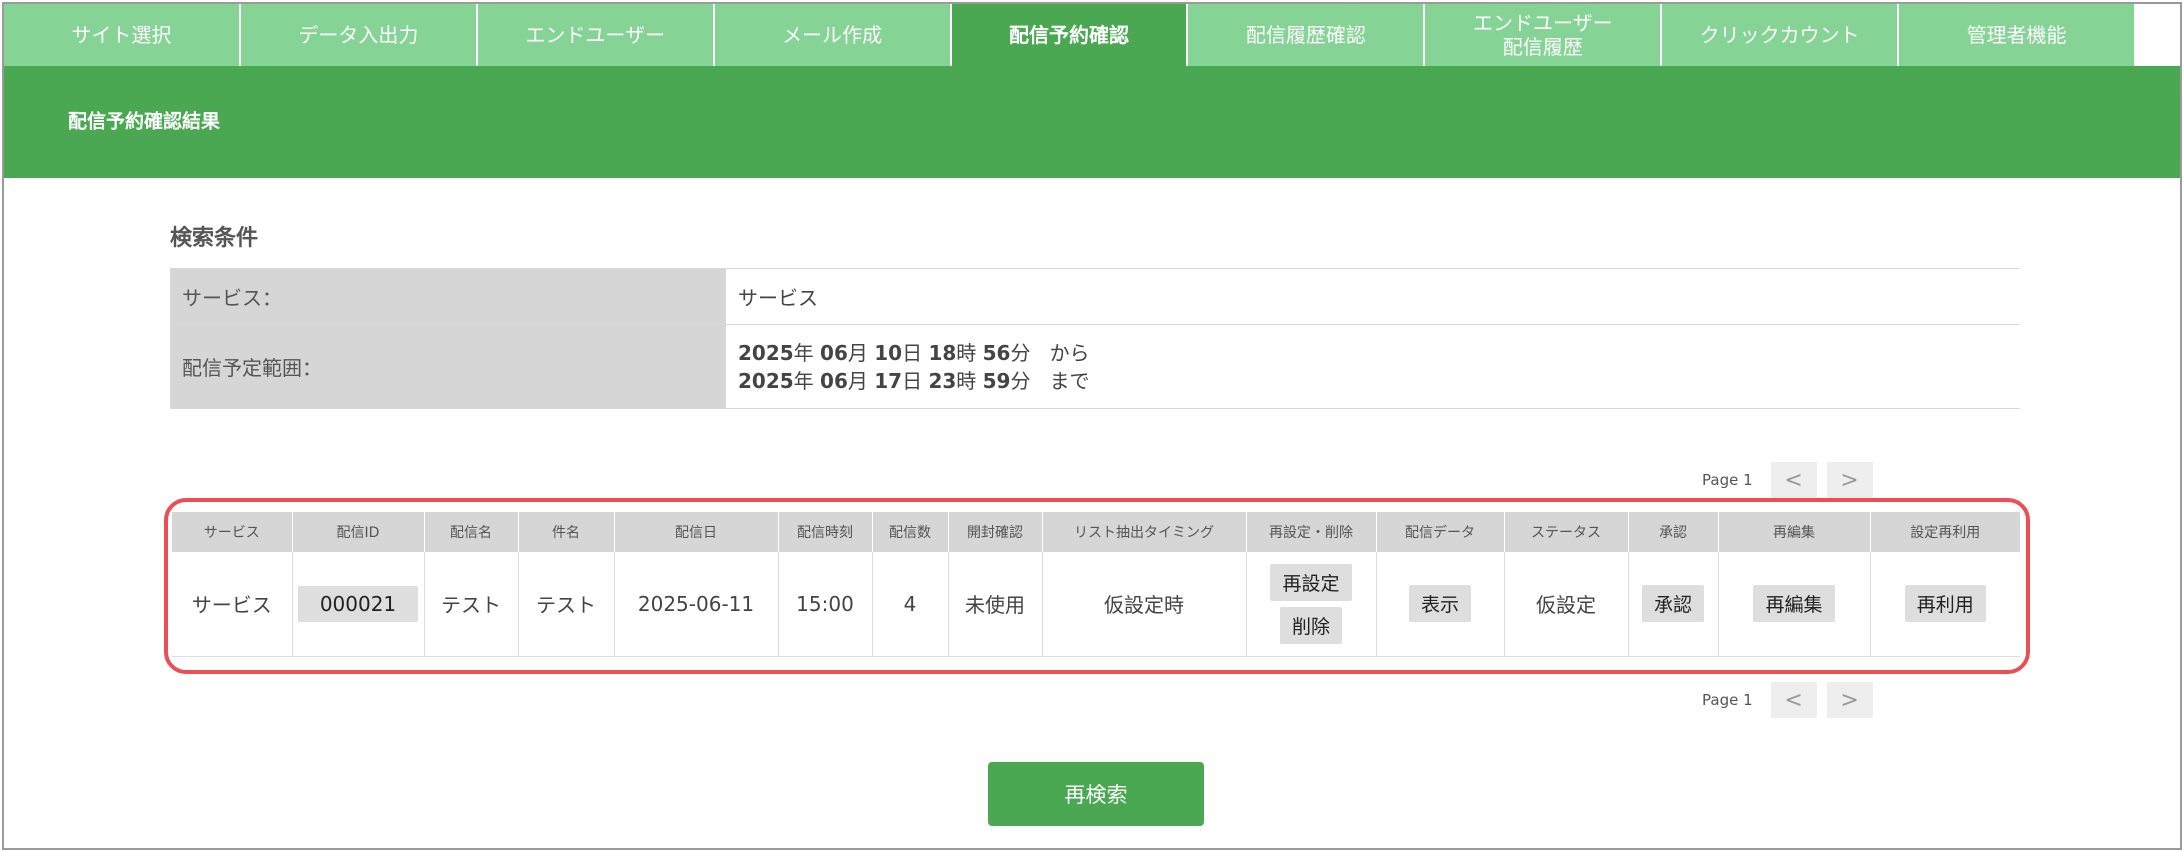 Image resolution: width=2184 pixels, height=852 pixels. Describe the element at coordinates (2018, 35) in the screenshot. I see `tab-admin: 管理者機能` at that location.